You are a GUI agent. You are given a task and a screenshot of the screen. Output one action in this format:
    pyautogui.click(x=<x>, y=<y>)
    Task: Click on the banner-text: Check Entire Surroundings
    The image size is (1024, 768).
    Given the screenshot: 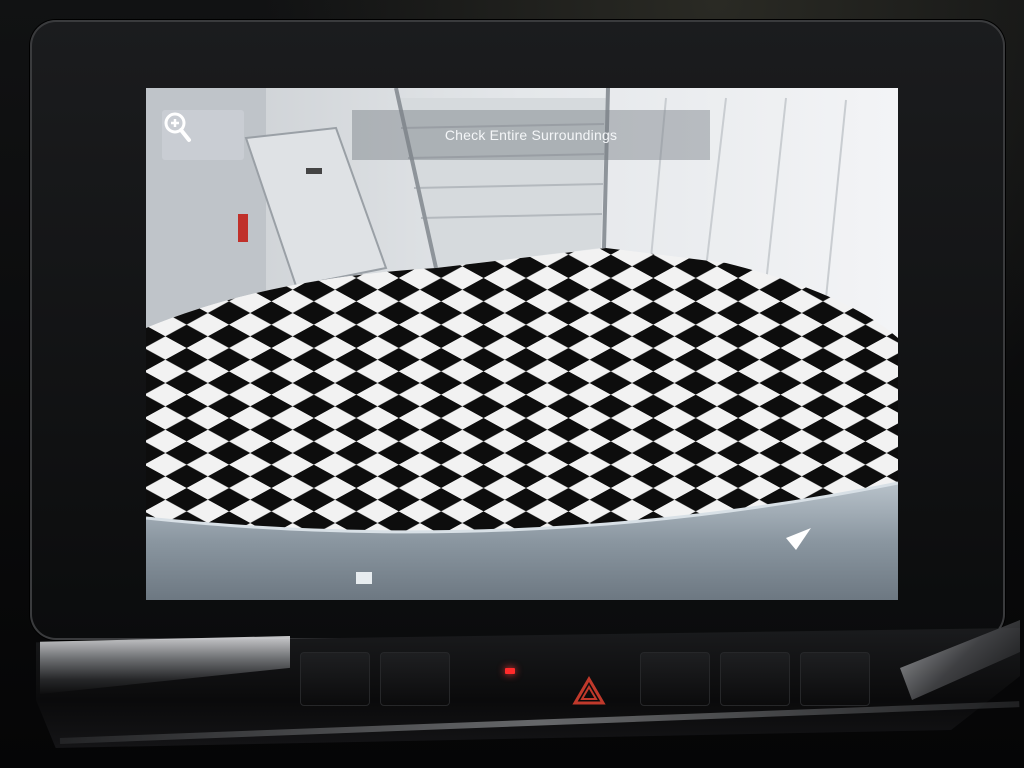 What is the action you would take?
    pyautogui.click(x=531, y=135)
    